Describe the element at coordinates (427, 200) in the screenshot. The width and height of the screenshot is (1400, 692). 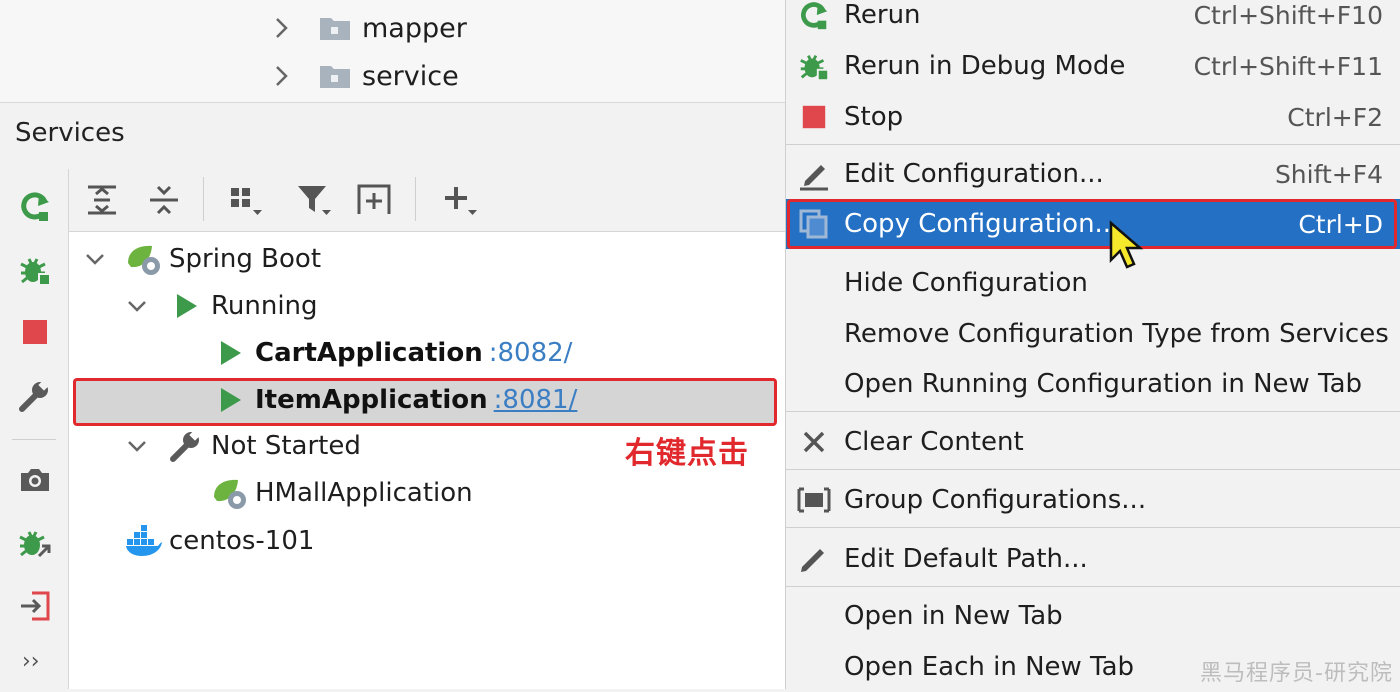
I see `services-top-toolbar` at that location.